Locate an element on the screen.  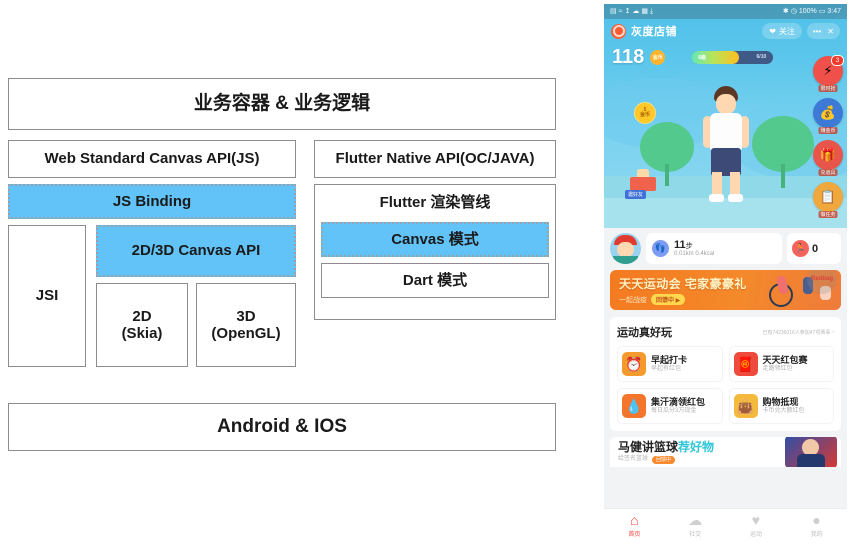
hero-stats-row: 118 金币 6级 6/10 is located at coordinates (725, 55).